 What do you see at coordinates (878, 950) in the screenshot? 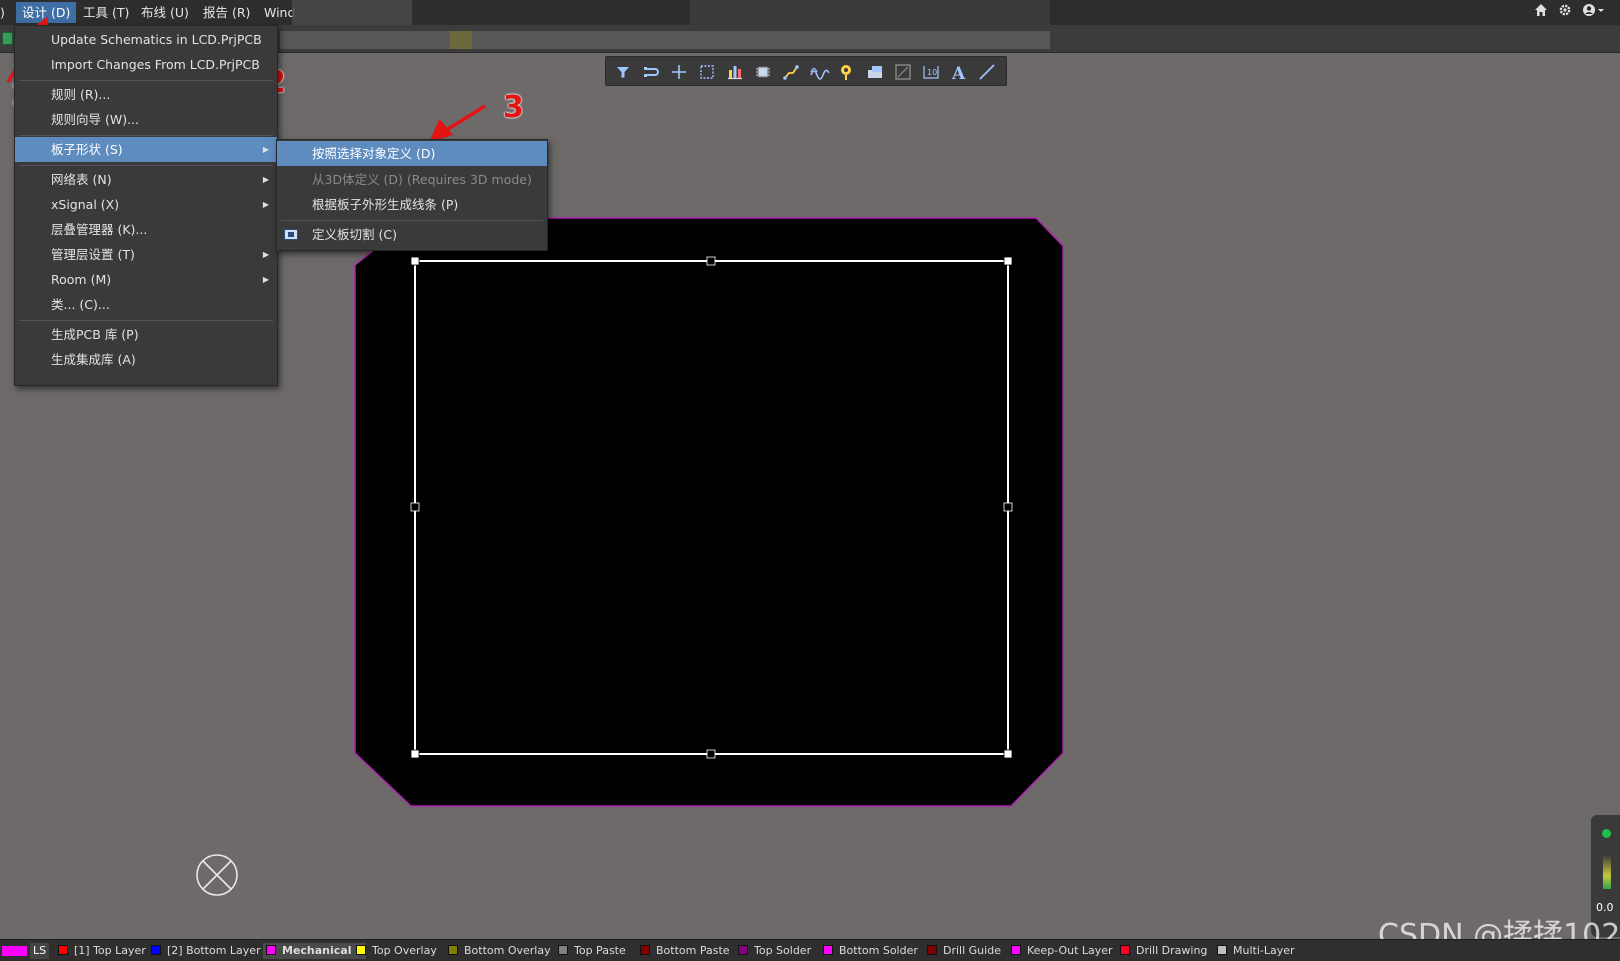
I see `layer-tab-label: Bottom Solder` at bounding box center [878, 950].